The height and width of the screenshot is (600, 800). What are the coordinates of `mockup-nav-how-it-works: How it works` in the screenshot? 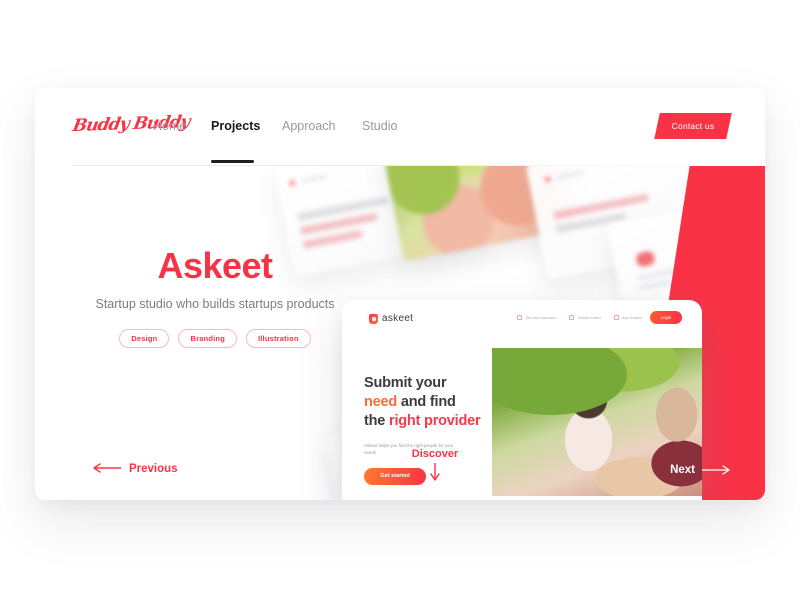 It's located at (627, 317).